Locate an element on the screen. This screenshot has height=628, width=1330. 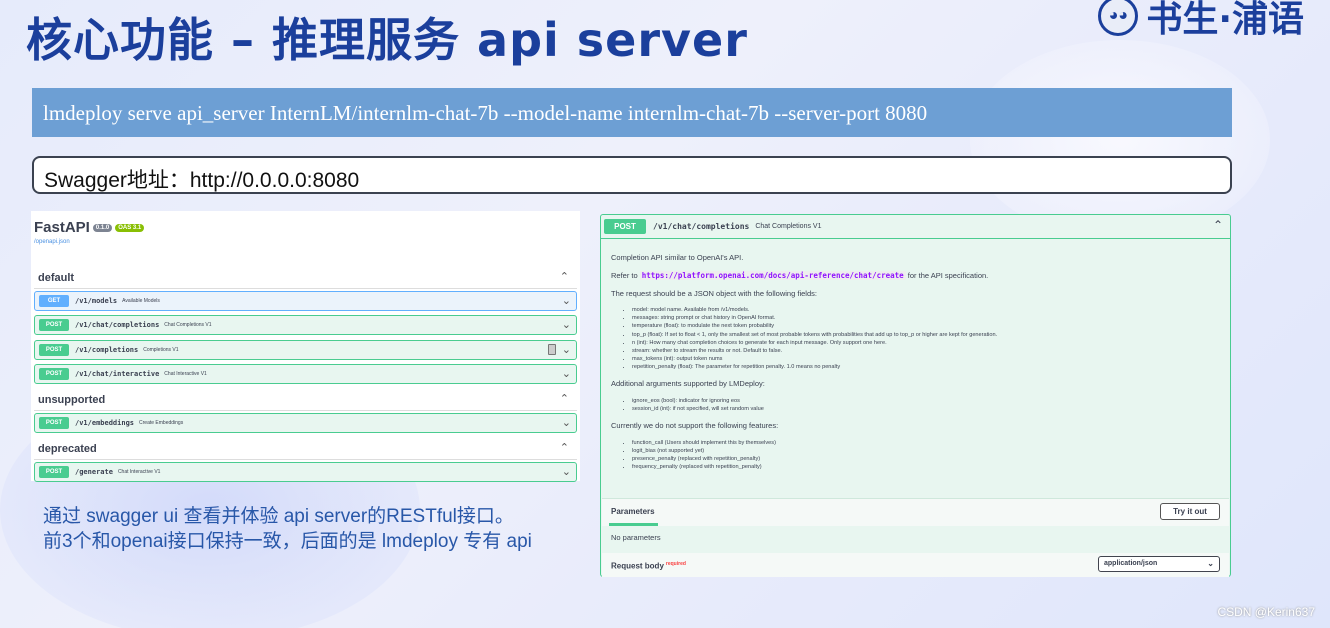
watermark-credit: CSDN @Kerin637 is located at coordinates (1266, 612).